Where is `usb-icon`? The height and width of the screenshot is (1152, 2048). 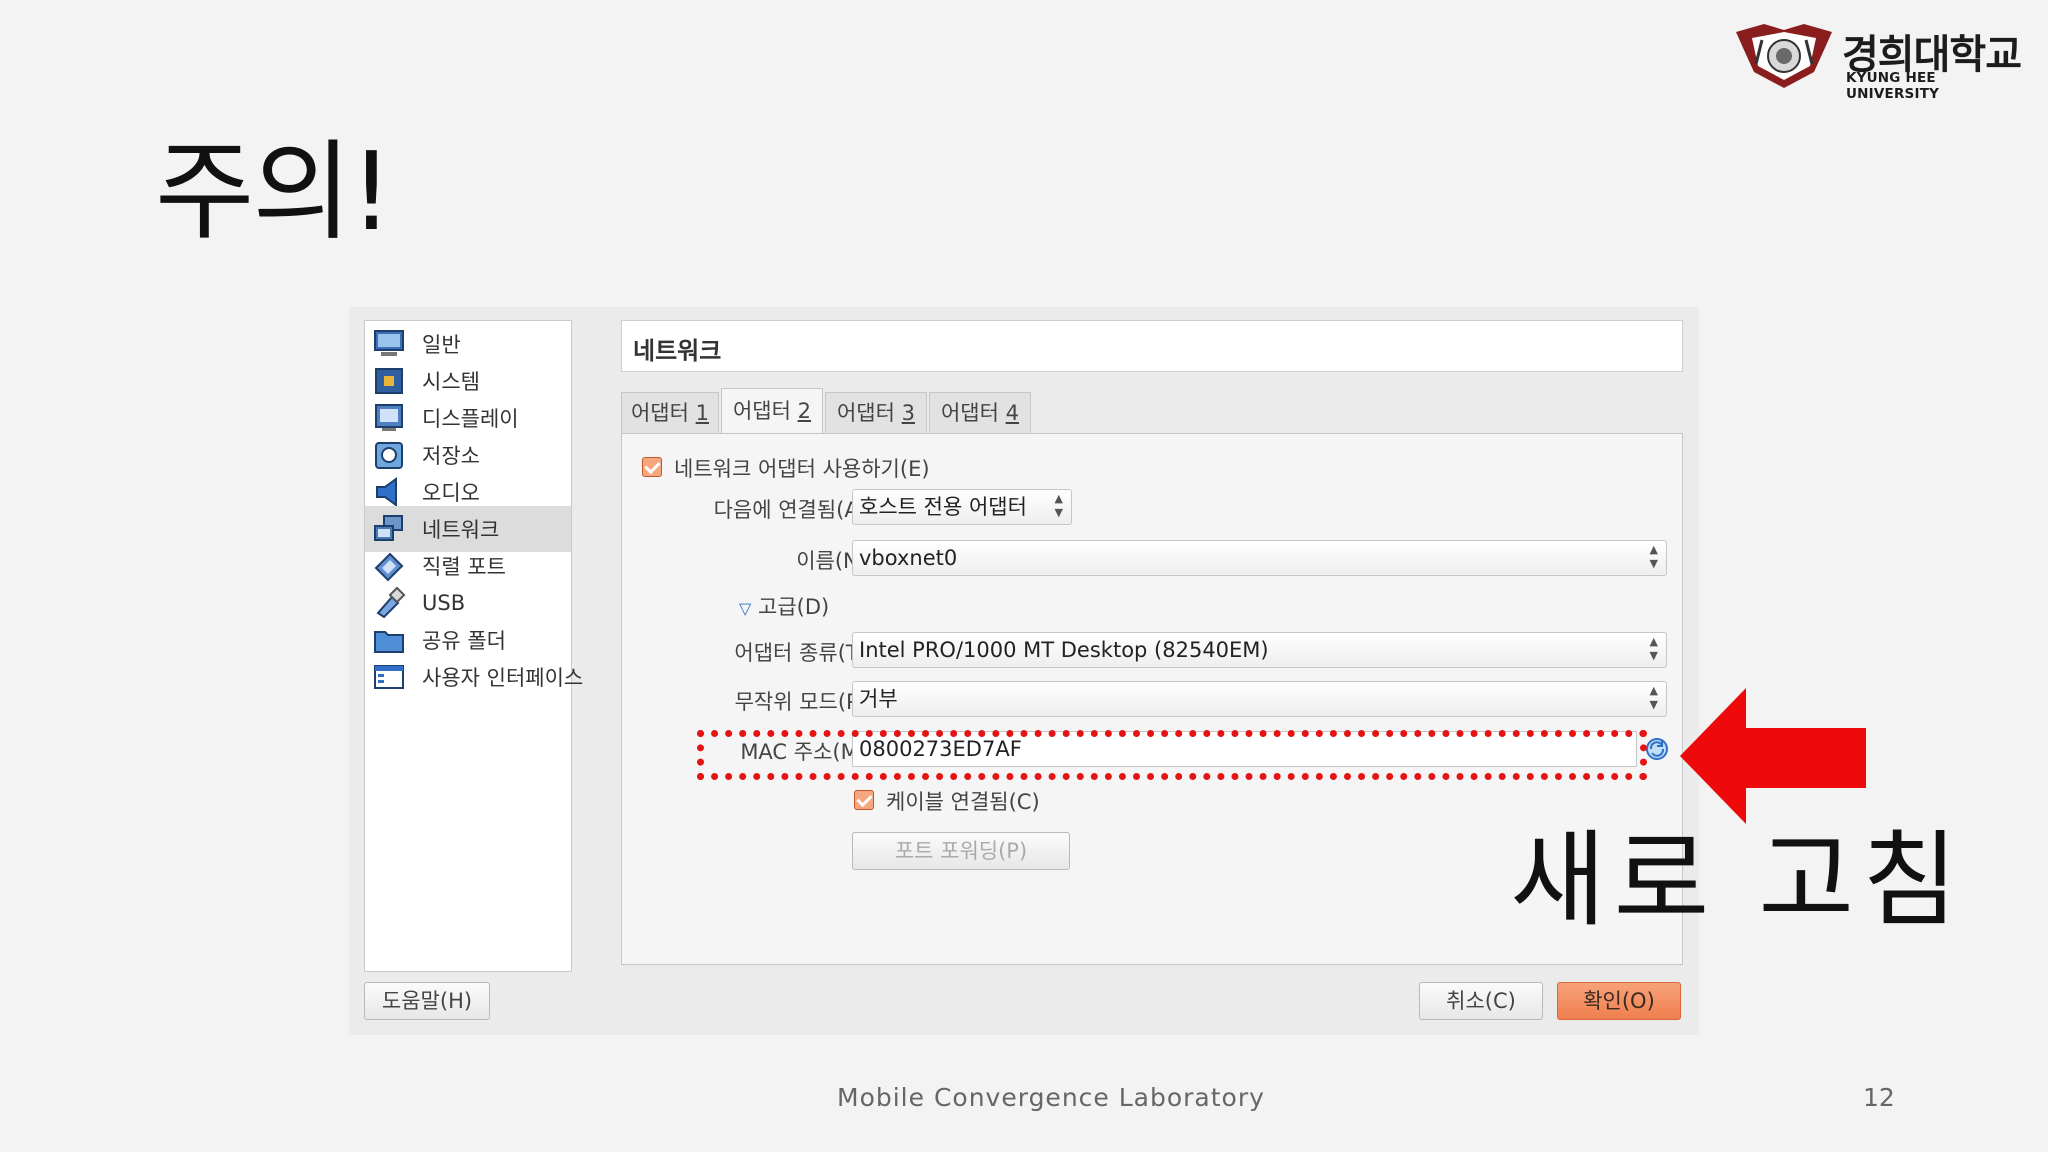
usb-icon is located at coordinates (391, 603).